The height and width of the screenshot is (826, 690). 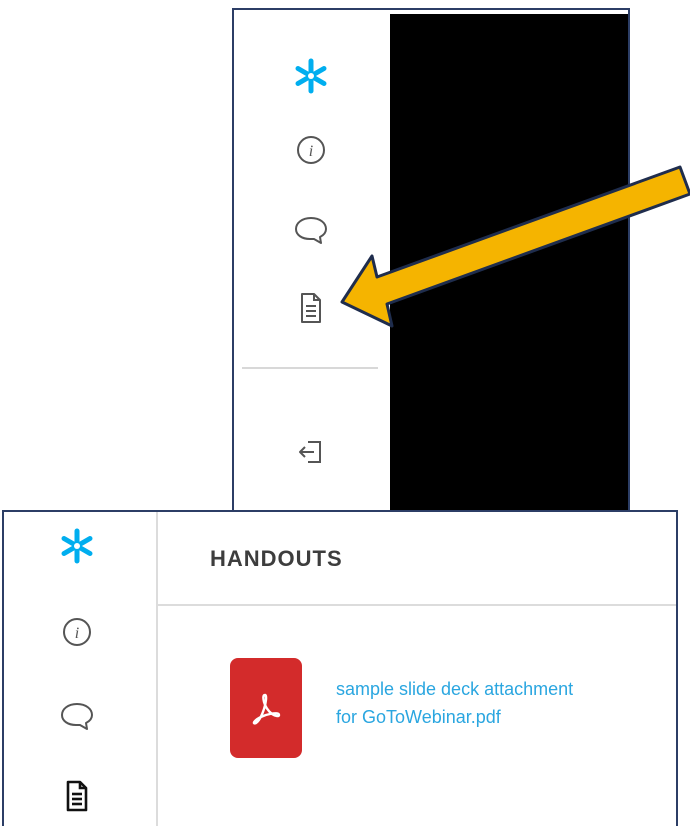 I want to click on pdf-file-tile, so click(x=266, y=708).